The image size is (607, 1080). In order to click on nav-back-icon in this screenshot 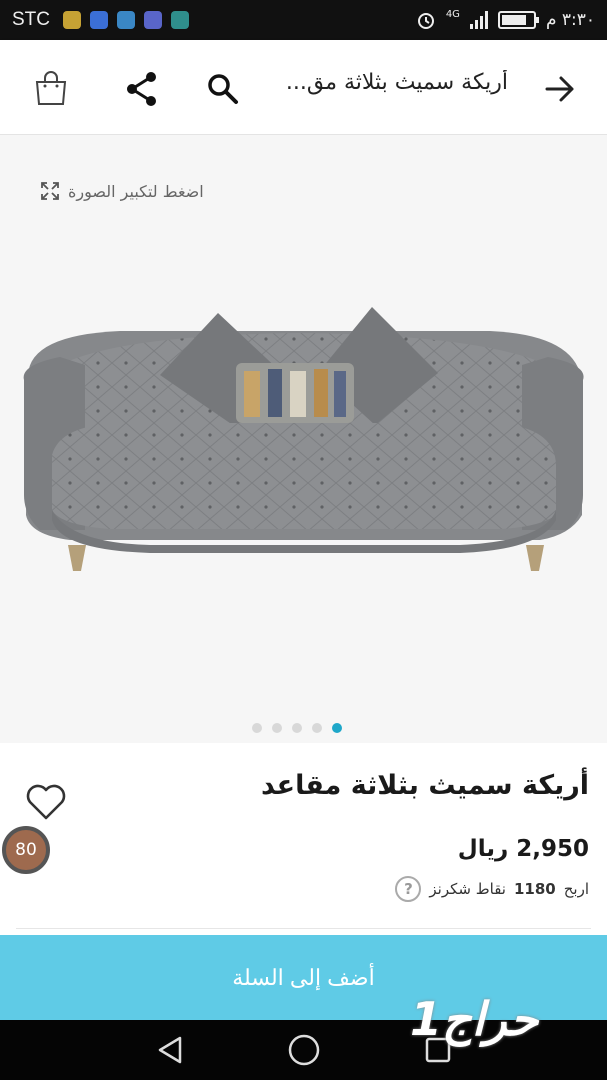, I will do `click(170, 1050)`.